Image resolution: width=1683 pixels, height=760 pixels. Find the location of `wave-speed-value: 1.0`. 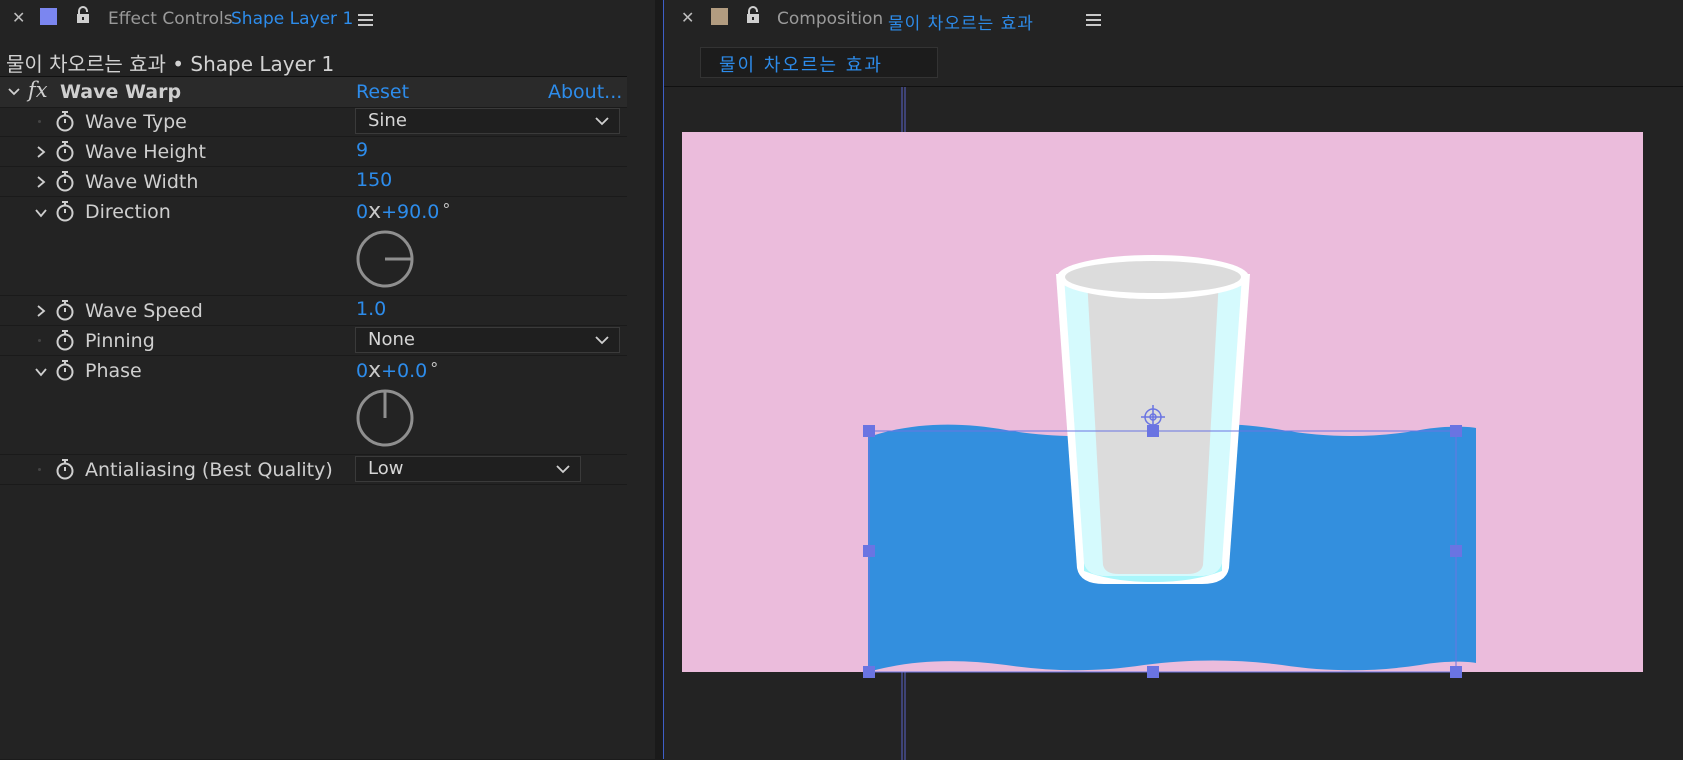

wave-speed-value: 1.0 is located at coordinates (371, 309).